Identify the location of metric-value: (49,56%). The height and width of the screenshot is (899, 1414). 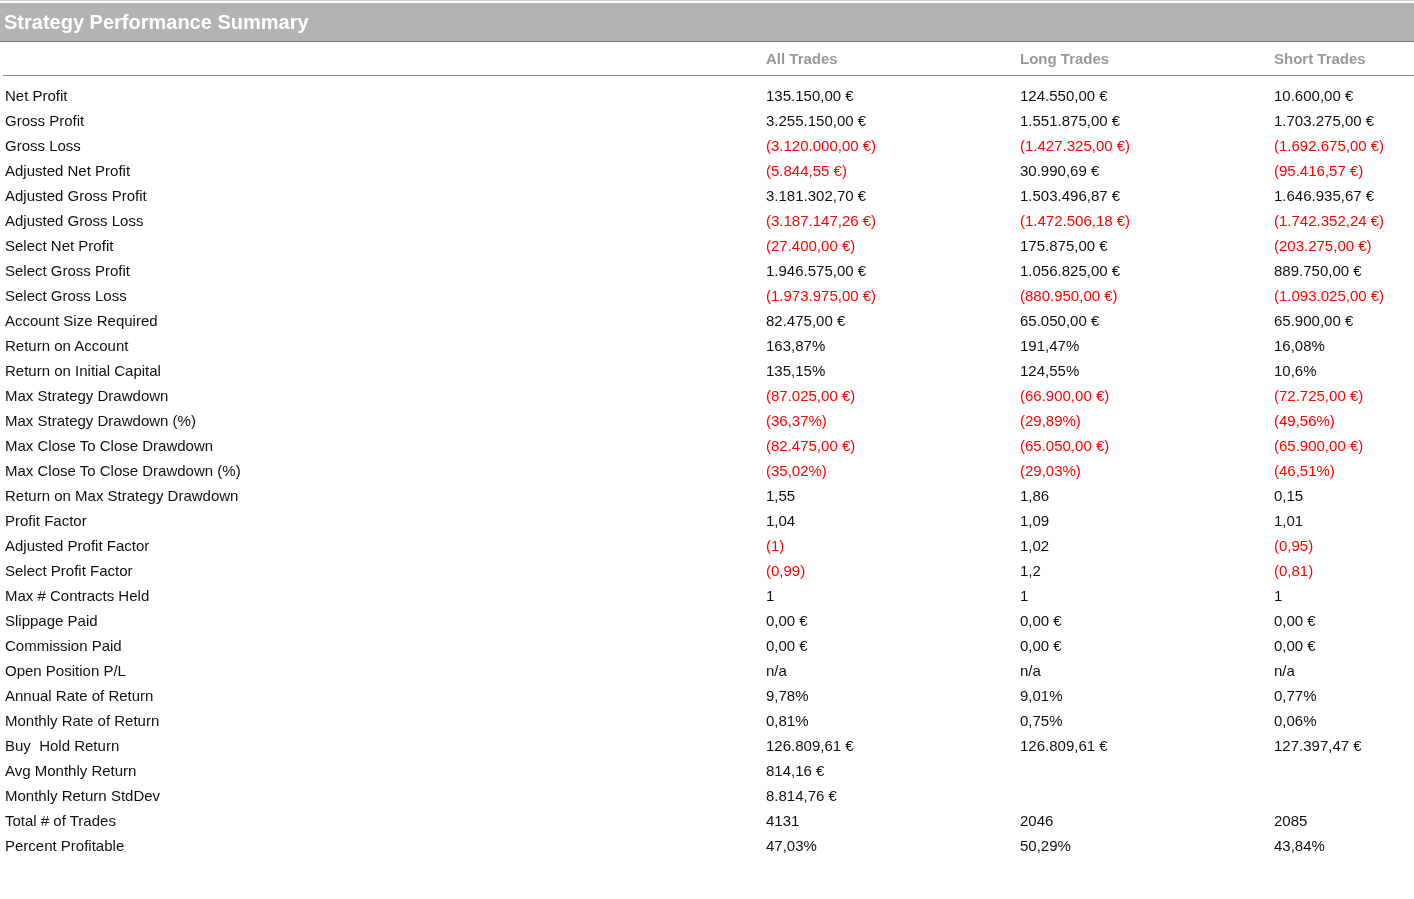
(1305, 421).